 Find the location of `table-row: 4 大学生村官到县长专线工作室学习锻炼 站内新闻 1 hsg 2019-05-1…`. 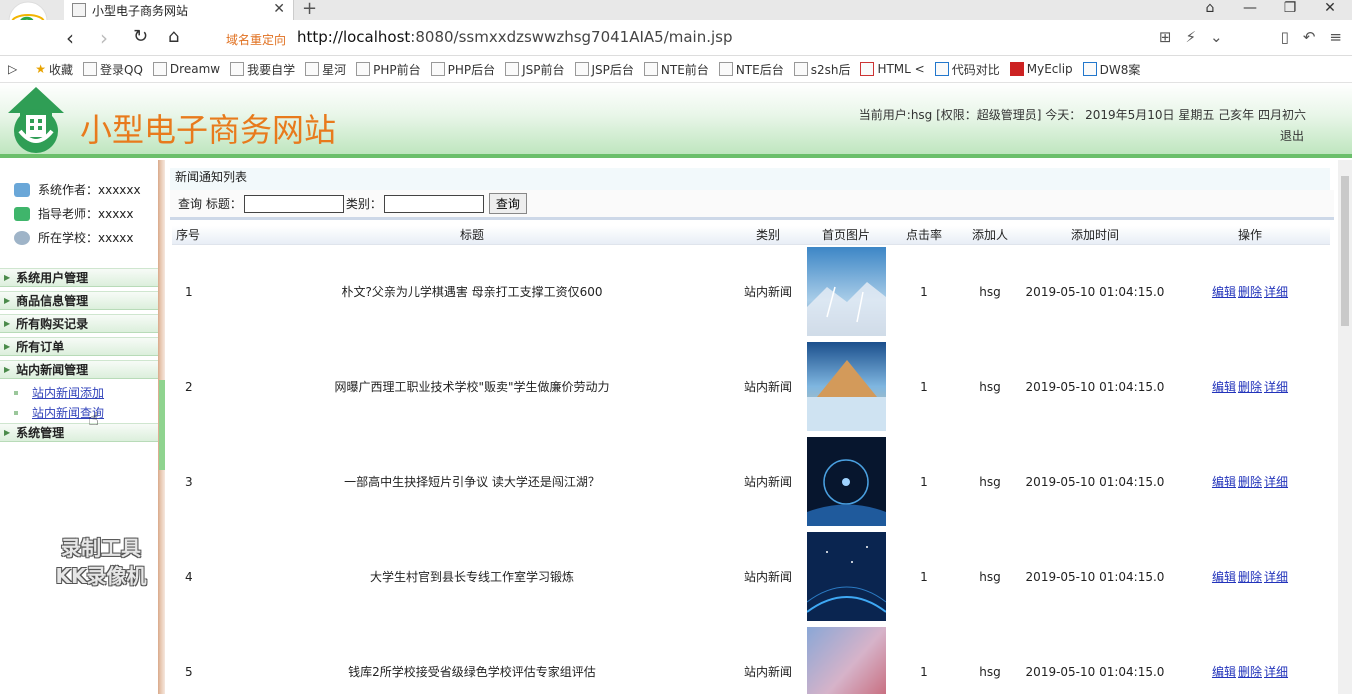

table-row: 4 大学生村官到县长专线工作室学习锻炼 站内新闻 1 hsg 2019-05-1… is located at coordinates (751, 576).